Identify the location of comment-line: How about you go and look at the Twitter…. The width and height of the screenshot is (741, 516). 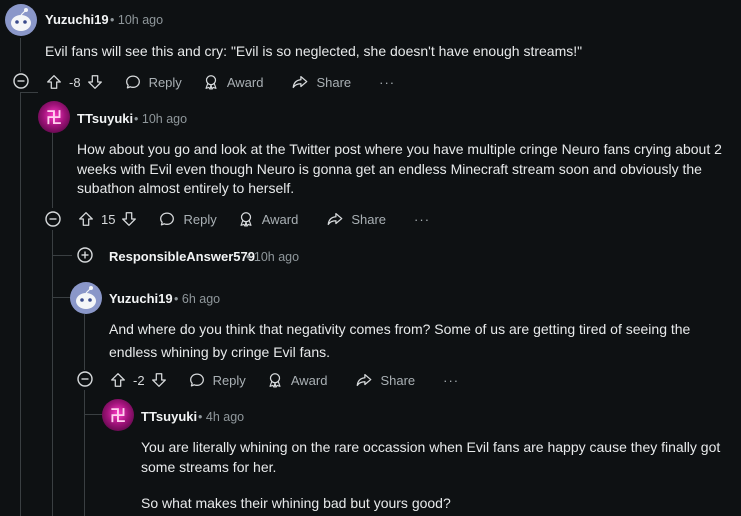
(399, 149).